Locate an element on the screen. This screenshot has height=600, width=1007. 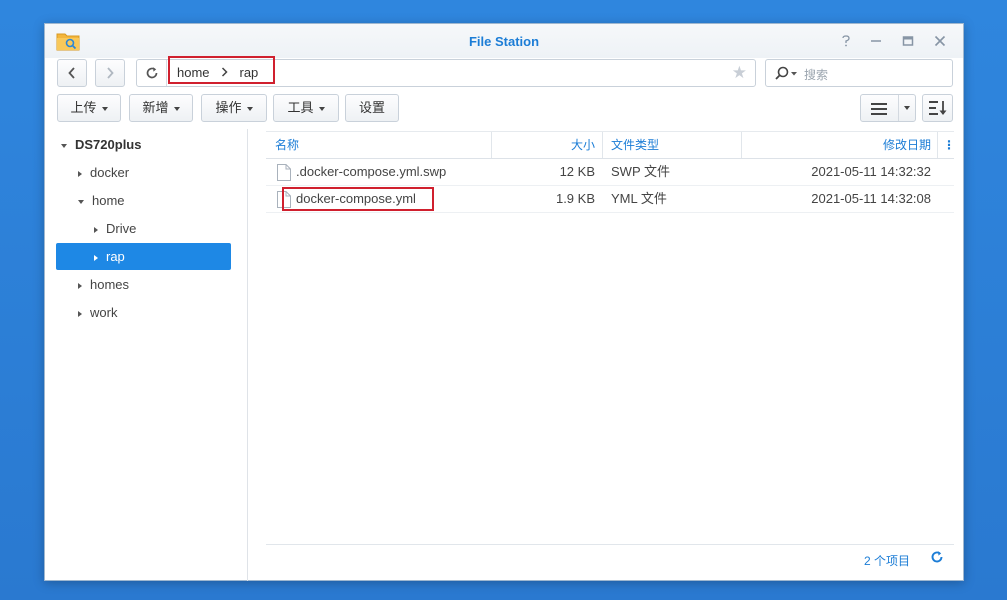
maximize-icon is located at coordinates (908, 41).